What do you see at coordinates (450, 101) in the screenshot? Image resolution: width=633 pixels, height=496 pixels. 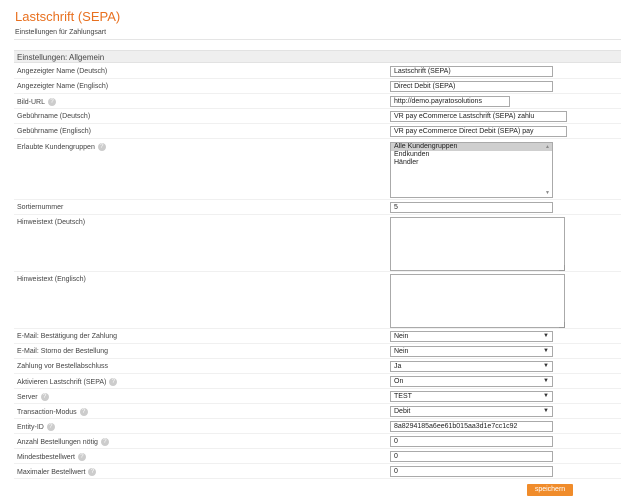 I see `image-url-input: http://demo.payratosolutions` at bounding box center [450, 101].